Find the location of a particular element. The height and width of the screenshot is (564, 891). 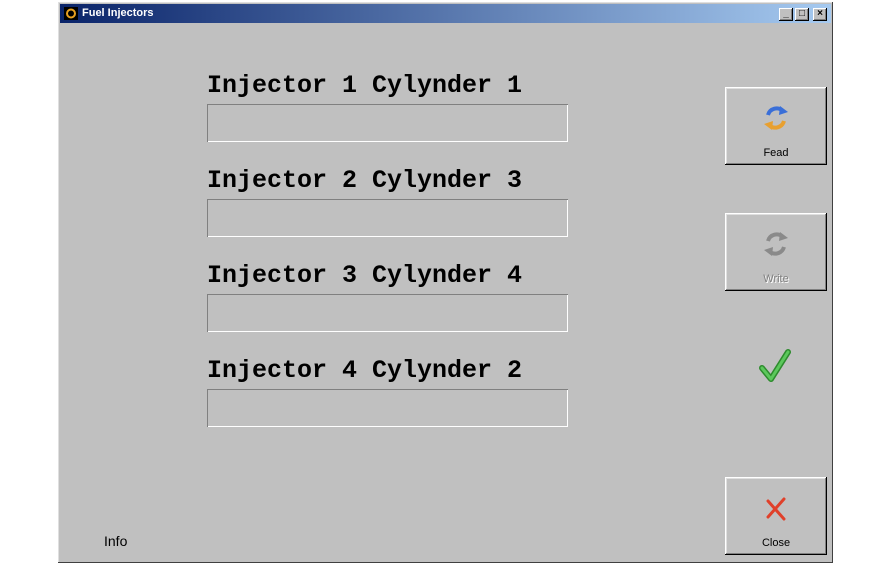

info-label: Info is located at coordinates (116, 541).